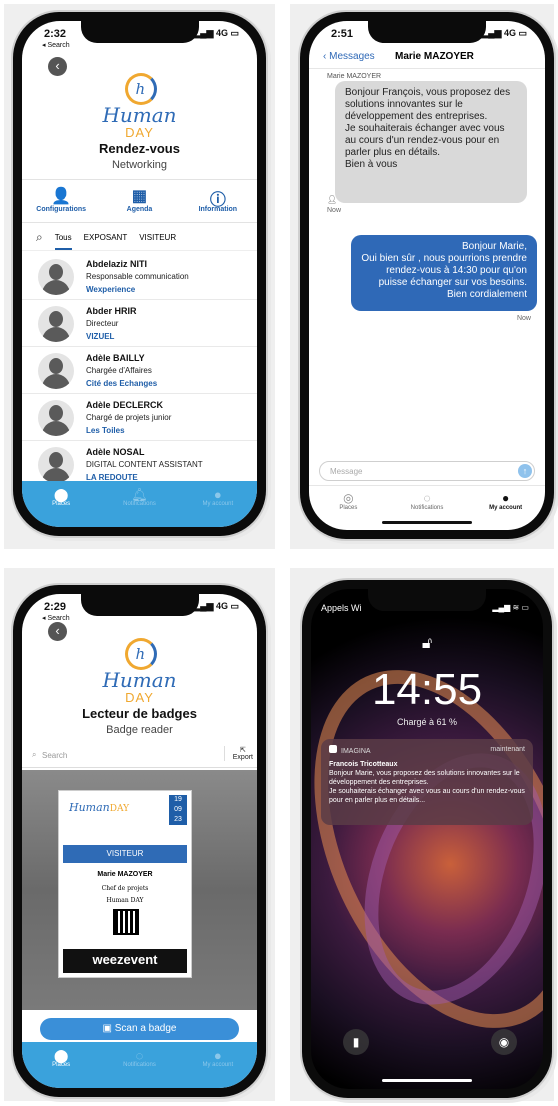 The image size is (558, 1106). I want to click on badge-role: VISITEUR, so click(125, 854).